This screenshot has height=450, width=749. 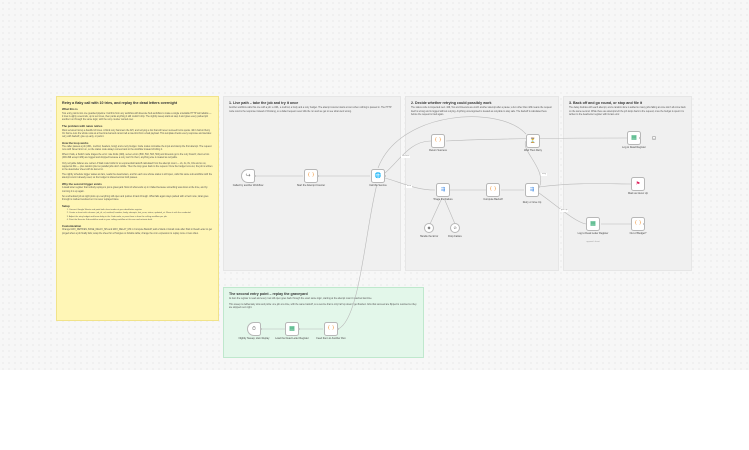 I want to click on node-label-log-dead-letter: Log to Dead Letter Register, so click(x=593, y=233).